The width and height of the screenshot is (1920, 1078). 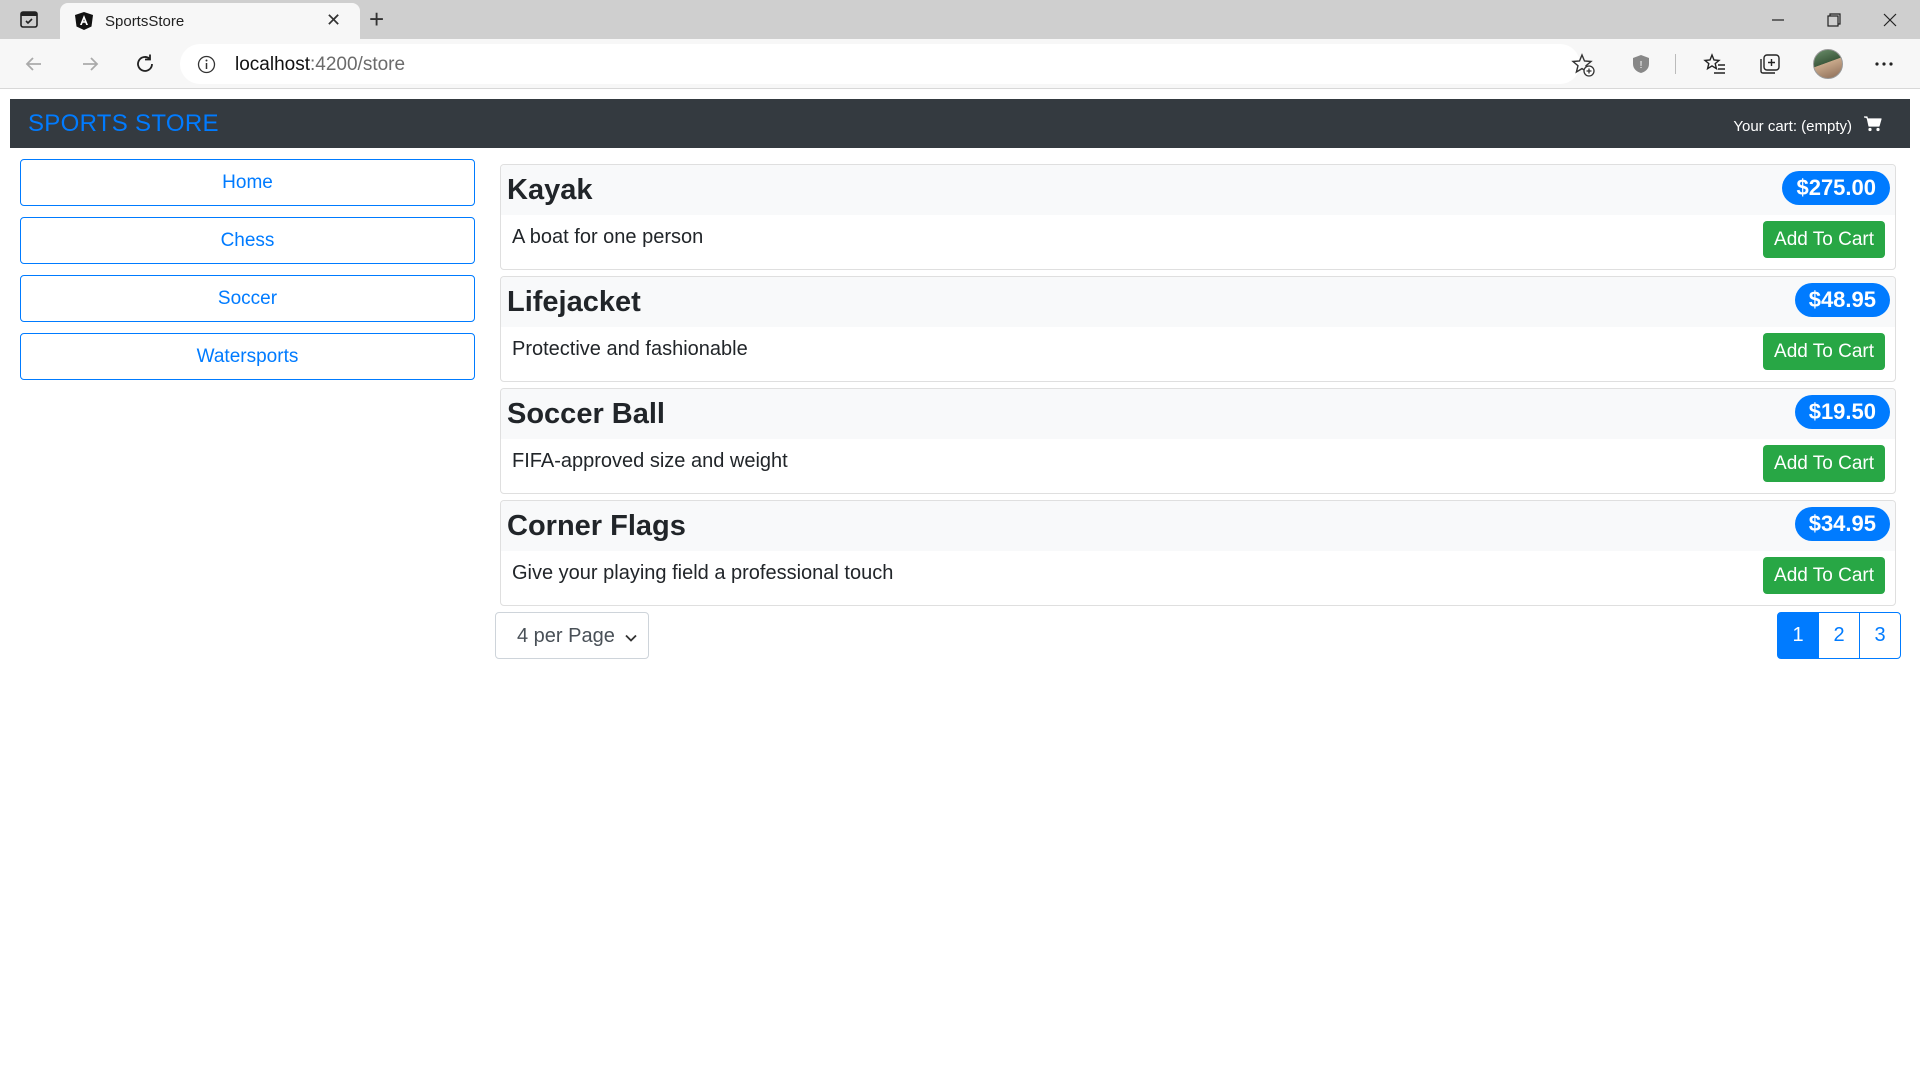 I want to click on per-page-select: 4 per Page, so click(x=572, y=635).